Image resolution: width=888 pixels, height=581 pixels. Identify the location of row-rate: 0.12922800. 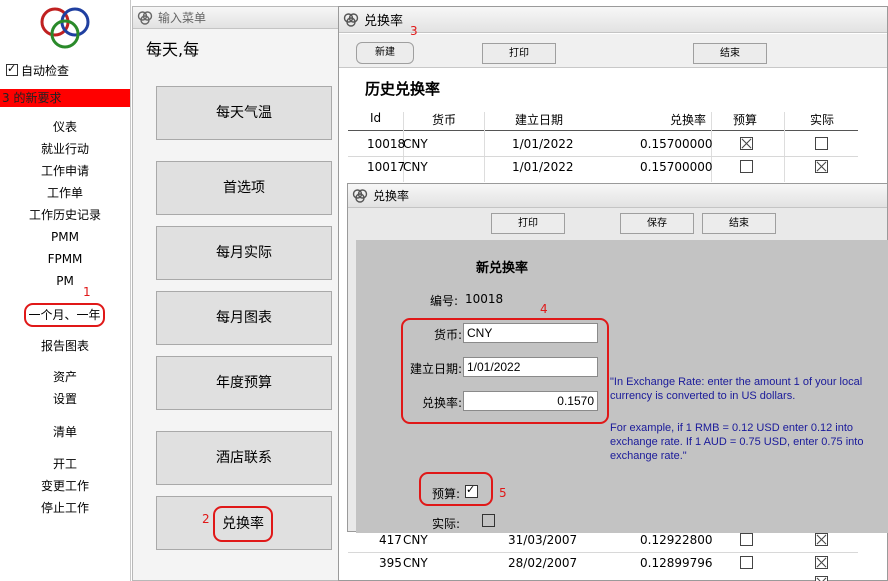
(676, 540).